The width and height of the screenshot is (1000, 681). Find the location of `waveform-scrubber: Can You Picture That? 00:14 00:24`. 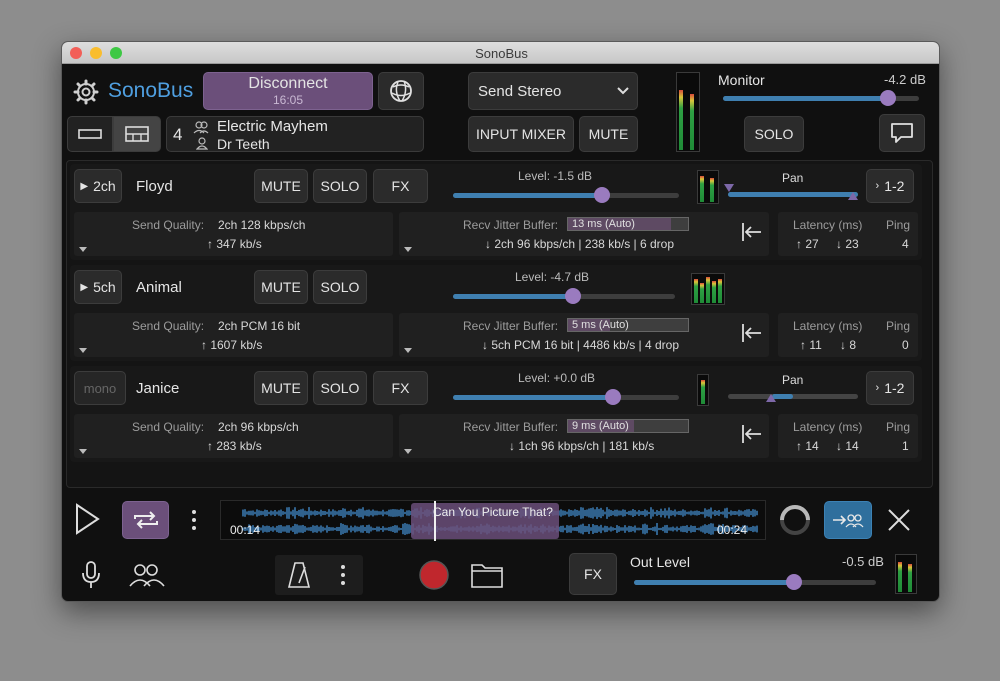

waveform-scrubber: Can You Picture That? 00:14 00:24 is located at coordinates (493, 520).